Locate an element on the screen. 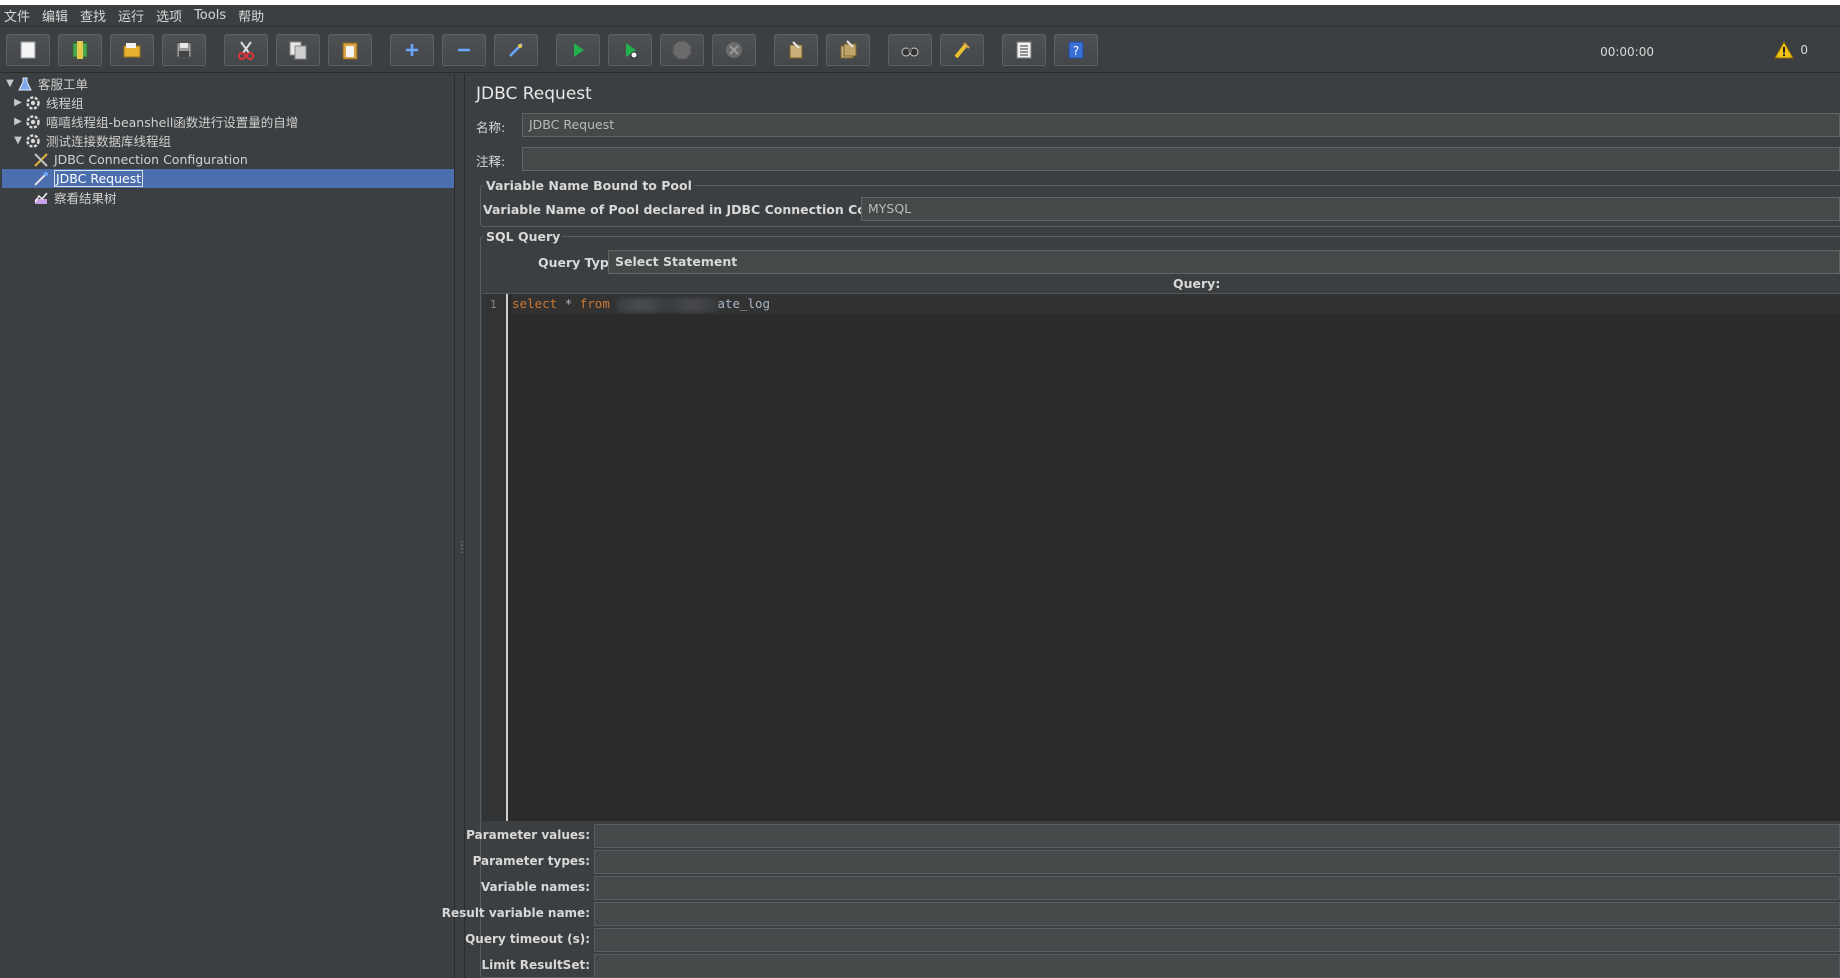 Image resolution: width=1840 pixels, height=978 pixels. sql-keyword-from: from is located at coordinates (594, 303).